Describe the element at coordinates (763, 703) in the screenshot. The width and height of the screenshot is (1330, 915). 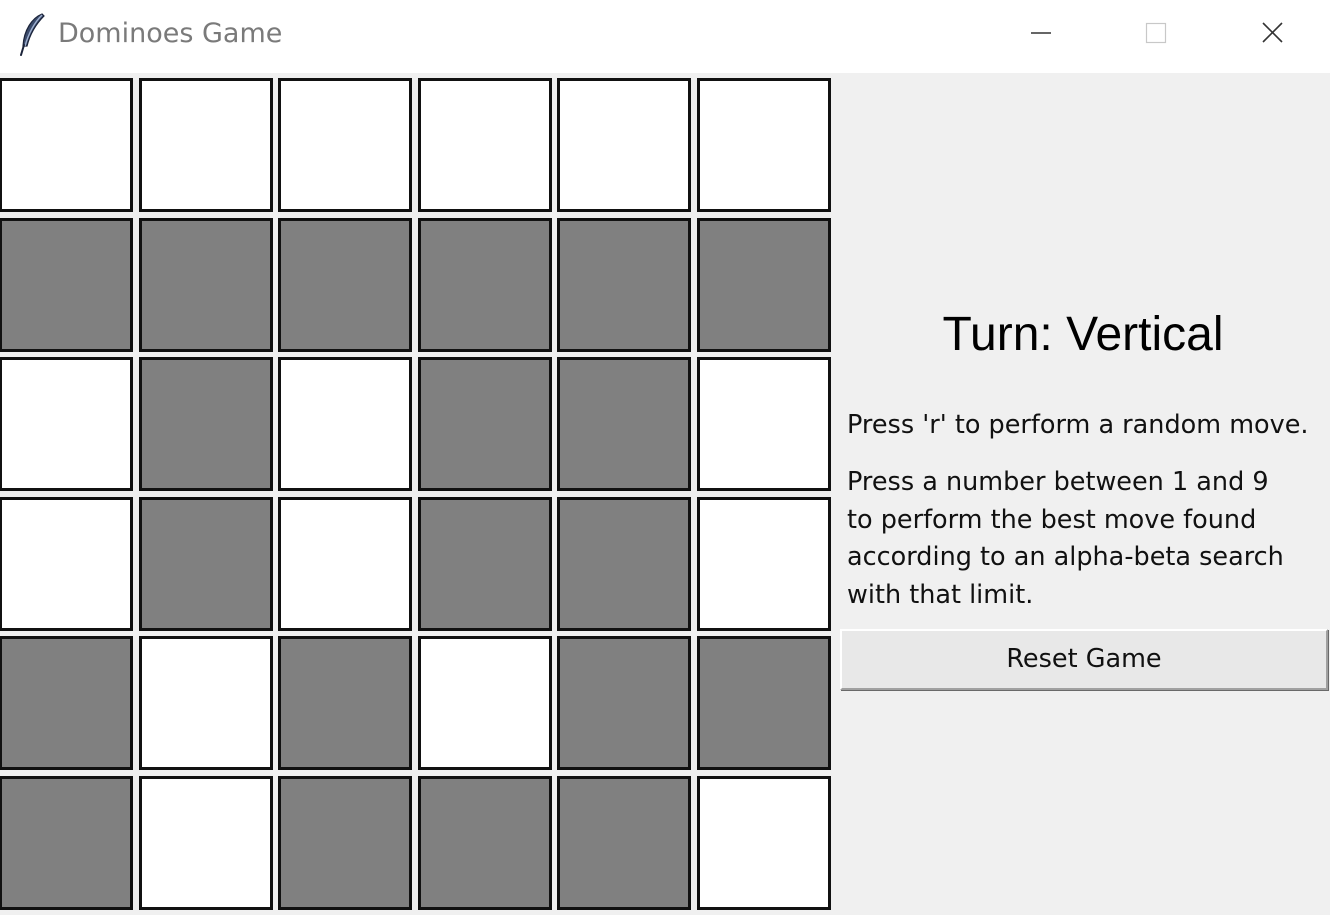
I see `board-cell-r5-c6` at that location.